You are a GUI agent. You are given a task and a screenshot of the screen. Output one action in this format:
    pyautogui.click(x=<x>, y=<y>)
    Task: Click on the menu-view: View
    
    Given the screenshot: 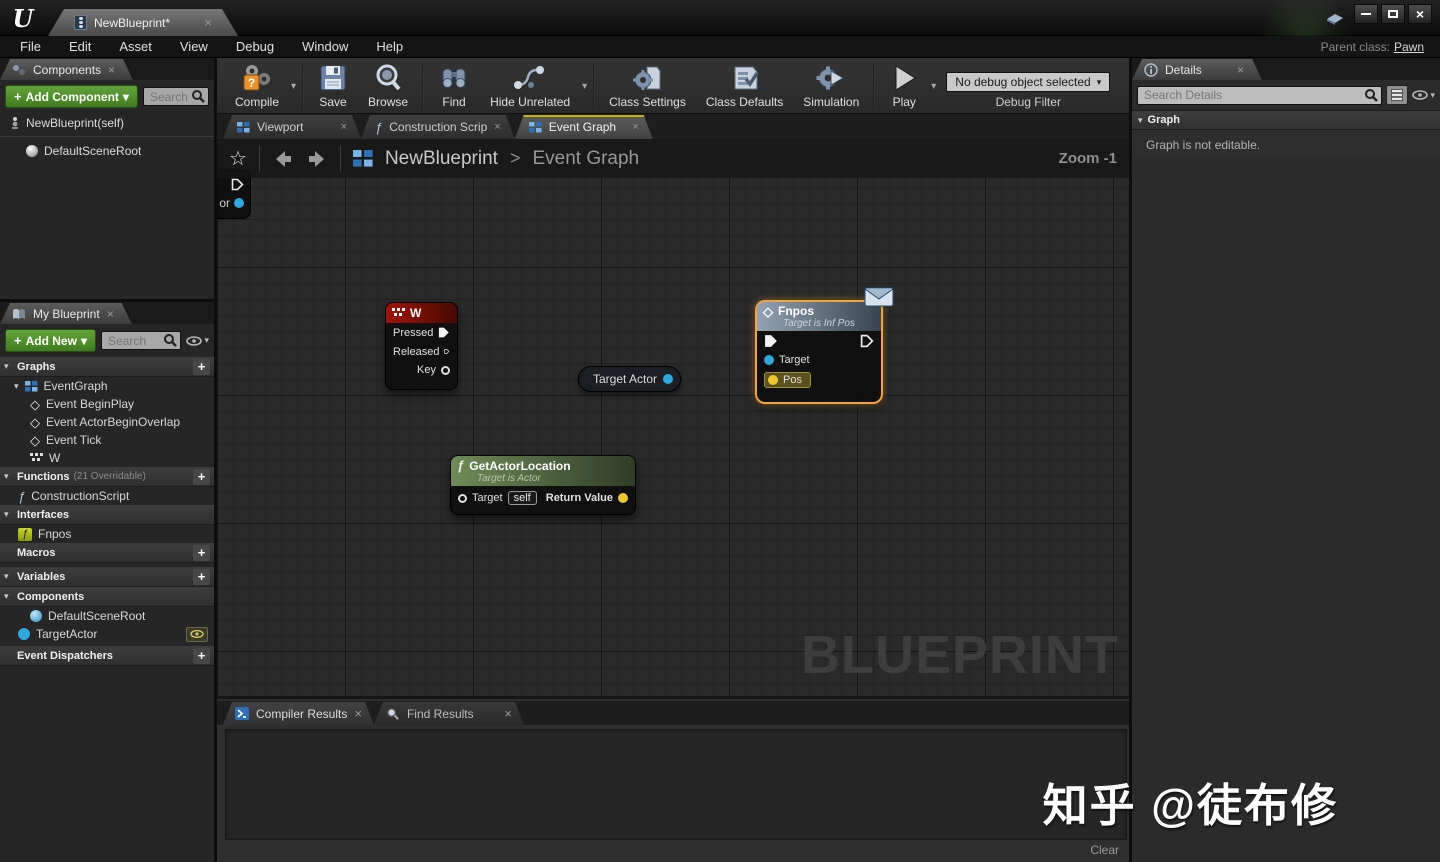 What is the action you would take?
    pyautogui.click(x=194, y=46)
    